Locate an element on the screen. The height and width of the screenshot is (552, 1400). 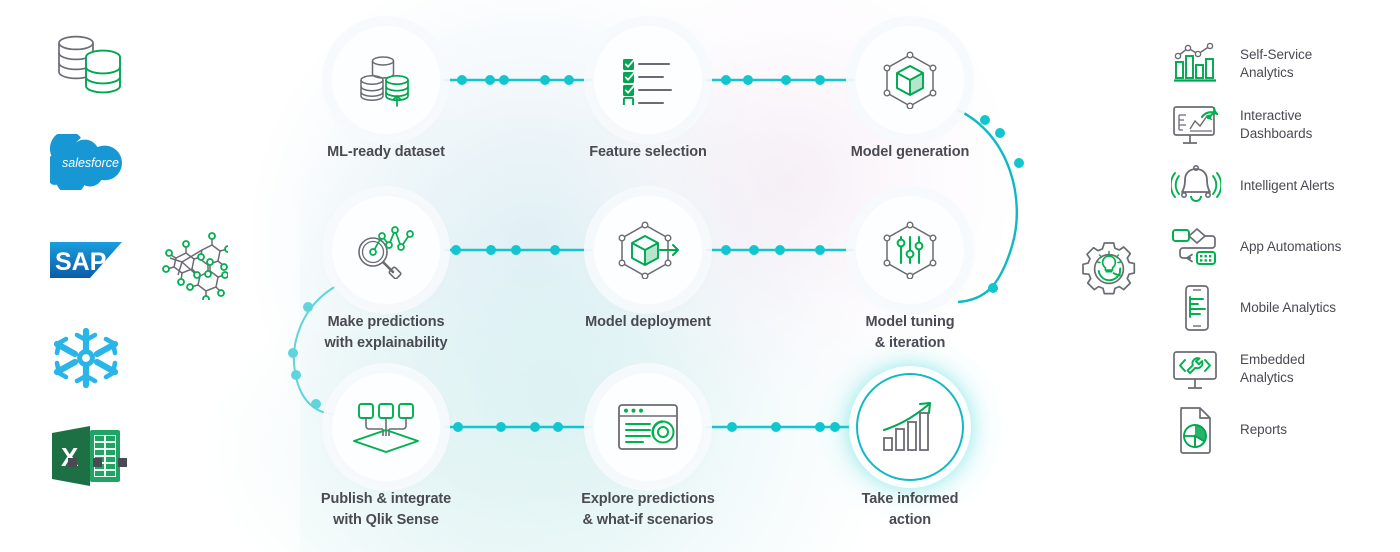
output-label: Reports is located at coordinates (1263, 429).